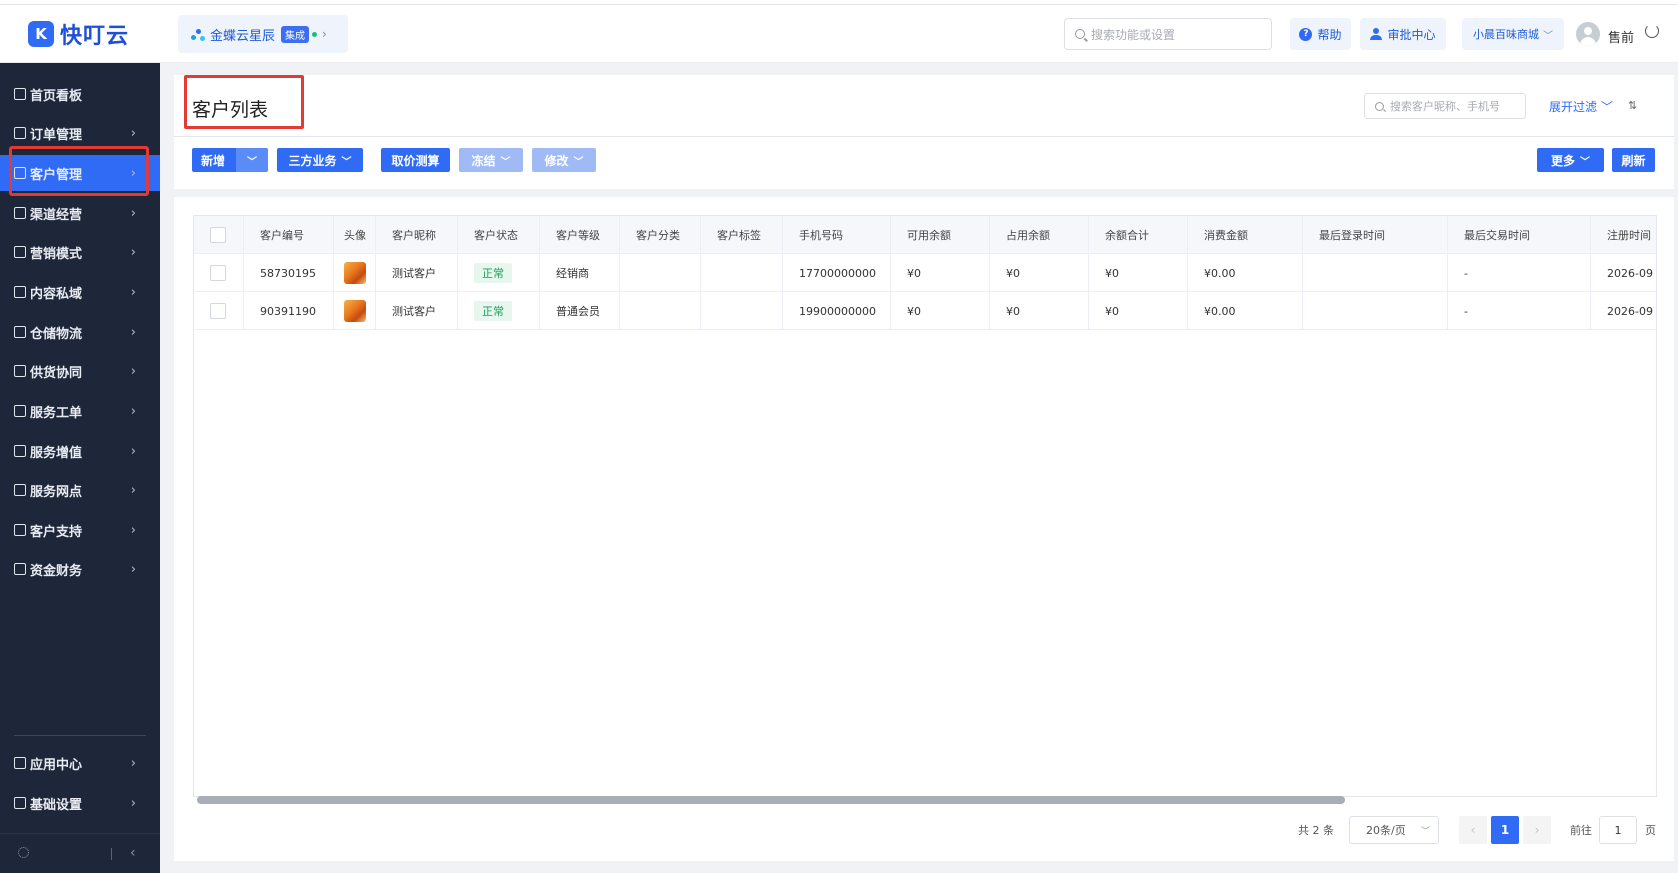  I want to click on refresh-label: 刷新, so click(1633, 160).